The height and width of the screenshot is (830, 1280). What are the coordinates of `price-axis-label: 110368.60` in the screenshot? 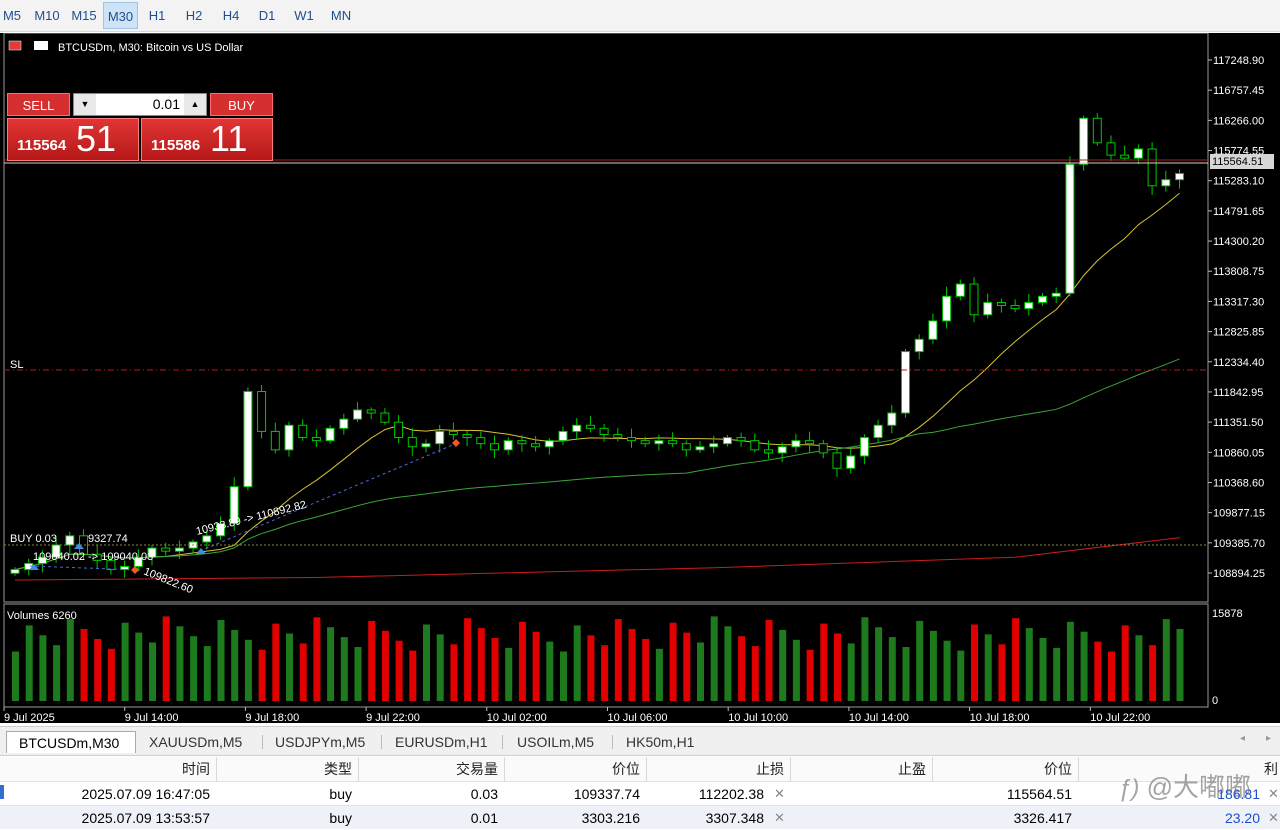 It's located at (1238, 483).